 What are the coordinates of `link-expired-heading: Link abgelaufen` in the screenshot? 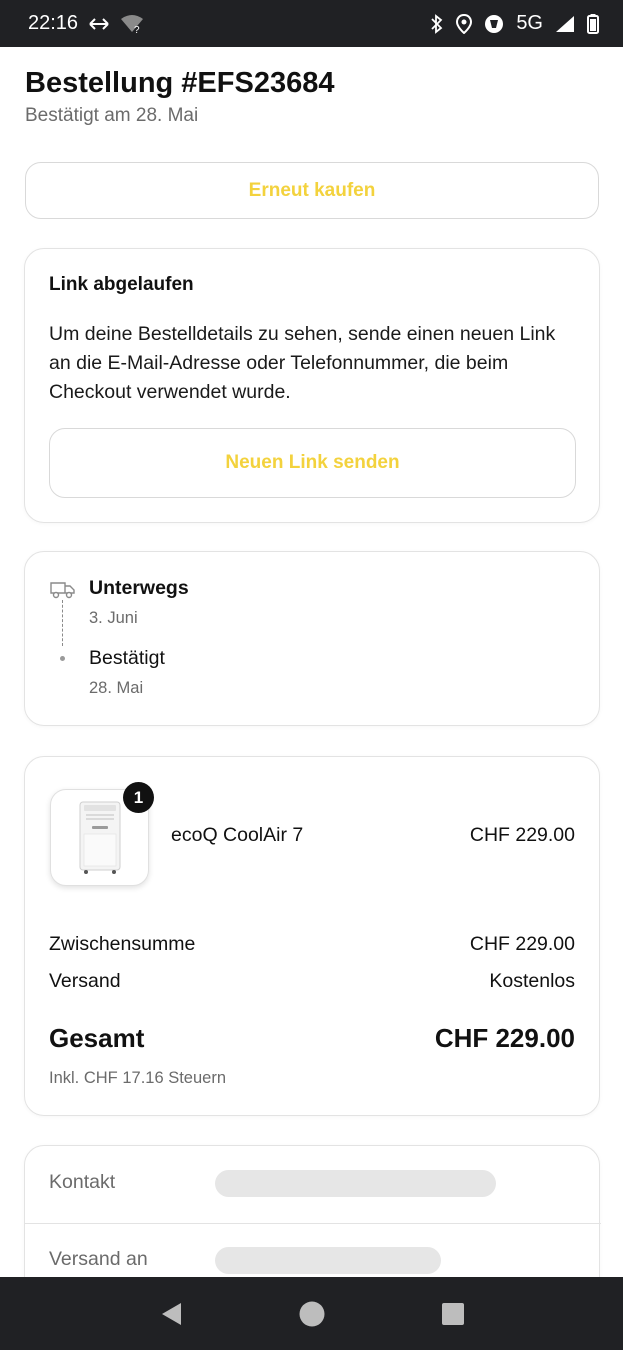 It's located at (121, 284).